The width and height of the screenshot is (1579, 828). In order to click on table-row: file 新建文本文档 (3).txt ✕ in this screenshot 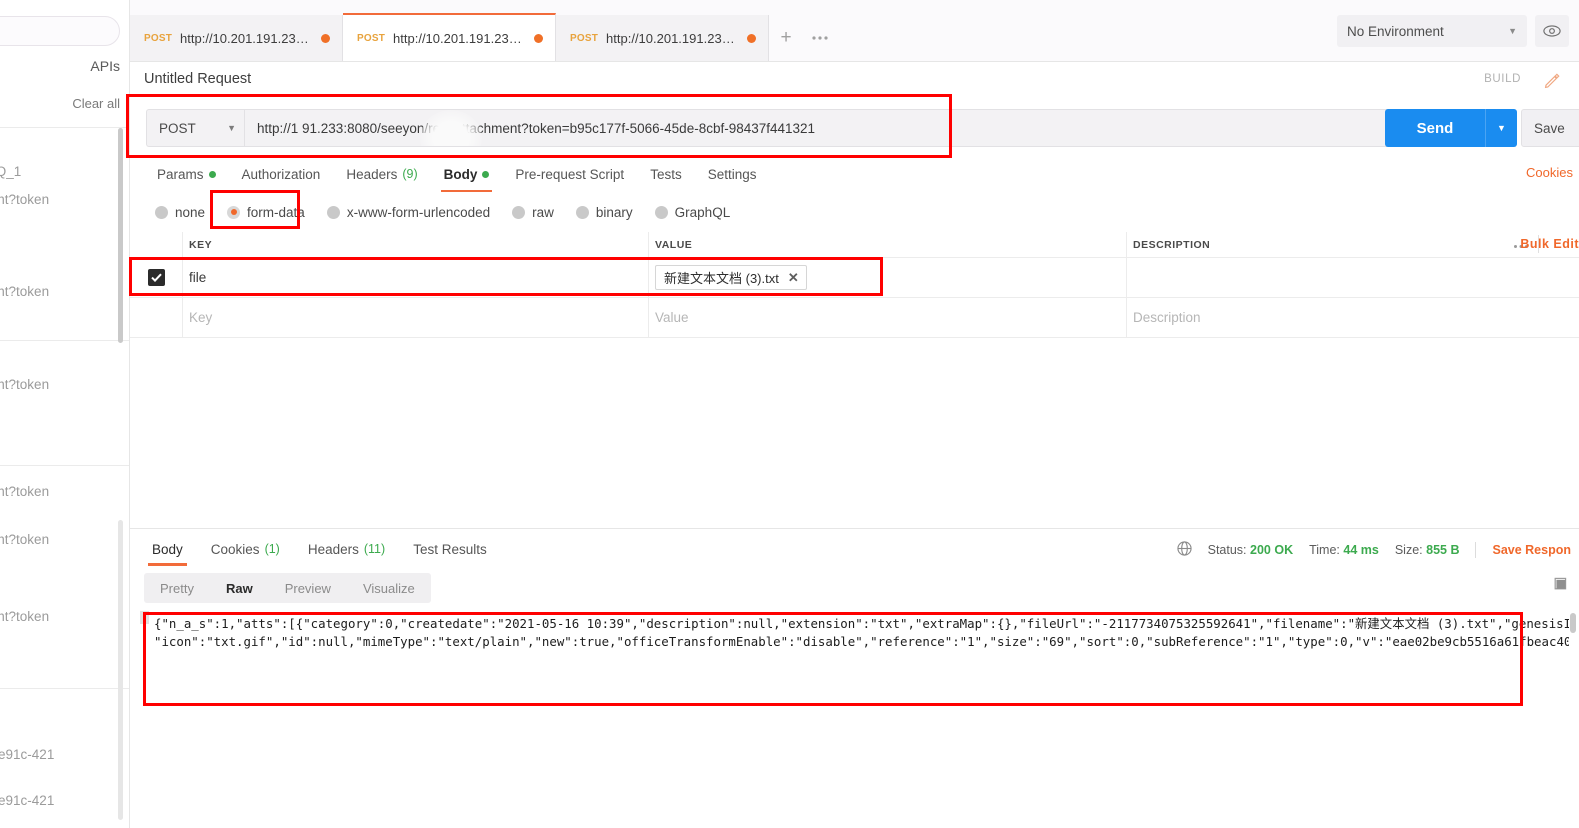, I will do `click(854, 278)`.